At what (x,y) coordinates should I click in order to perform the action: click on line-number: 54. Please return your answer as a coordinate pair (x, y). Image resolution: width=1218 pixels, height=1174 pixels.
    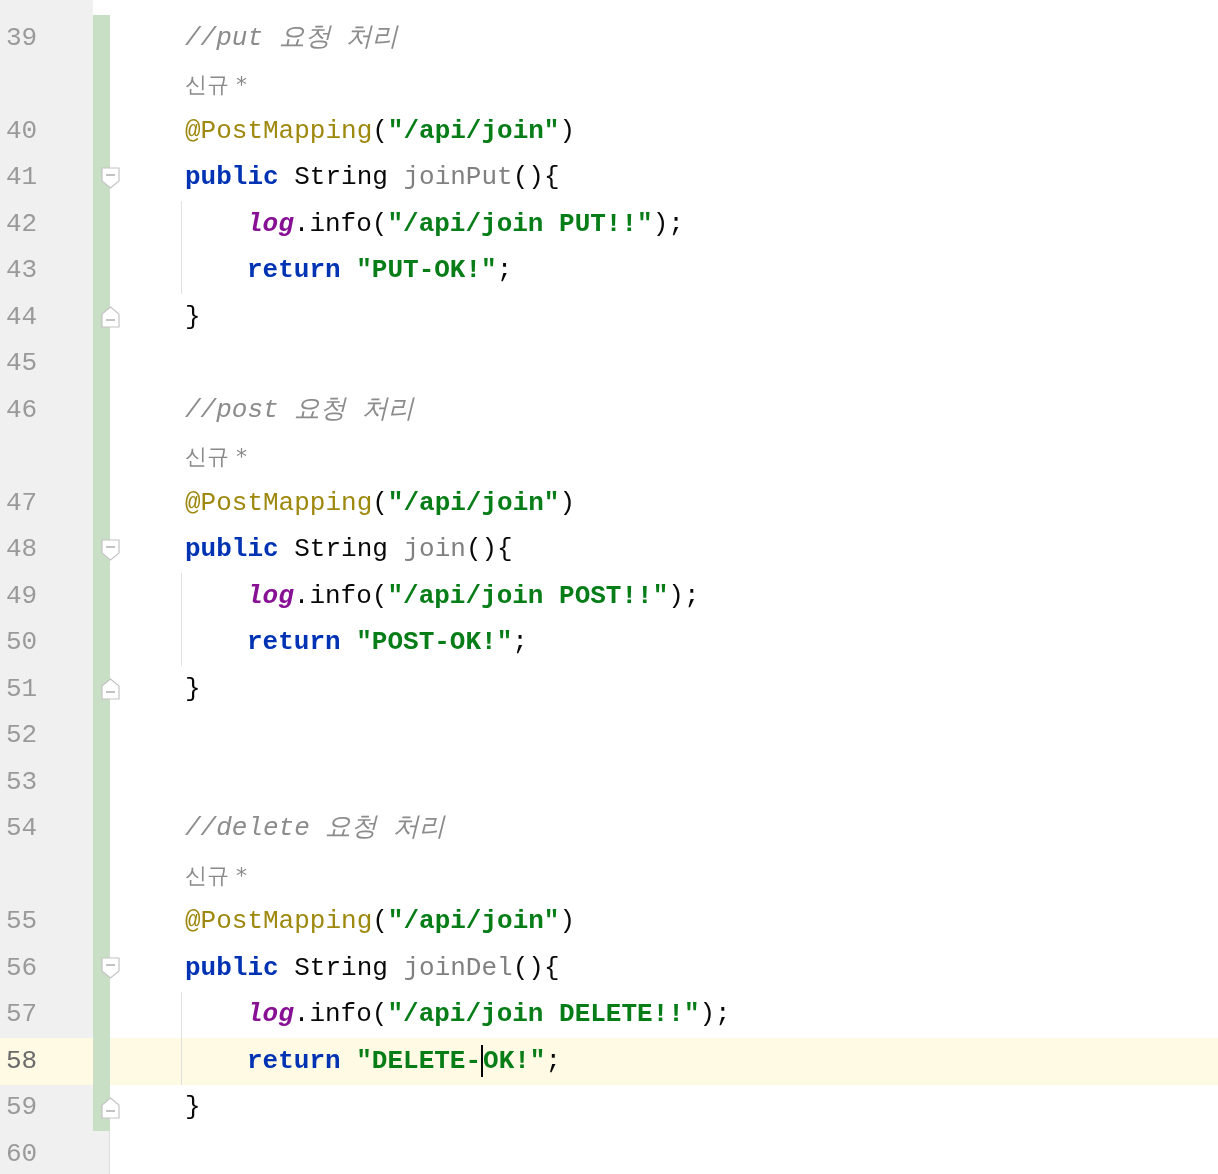
    Looking at the image, I should click on (22, 829).